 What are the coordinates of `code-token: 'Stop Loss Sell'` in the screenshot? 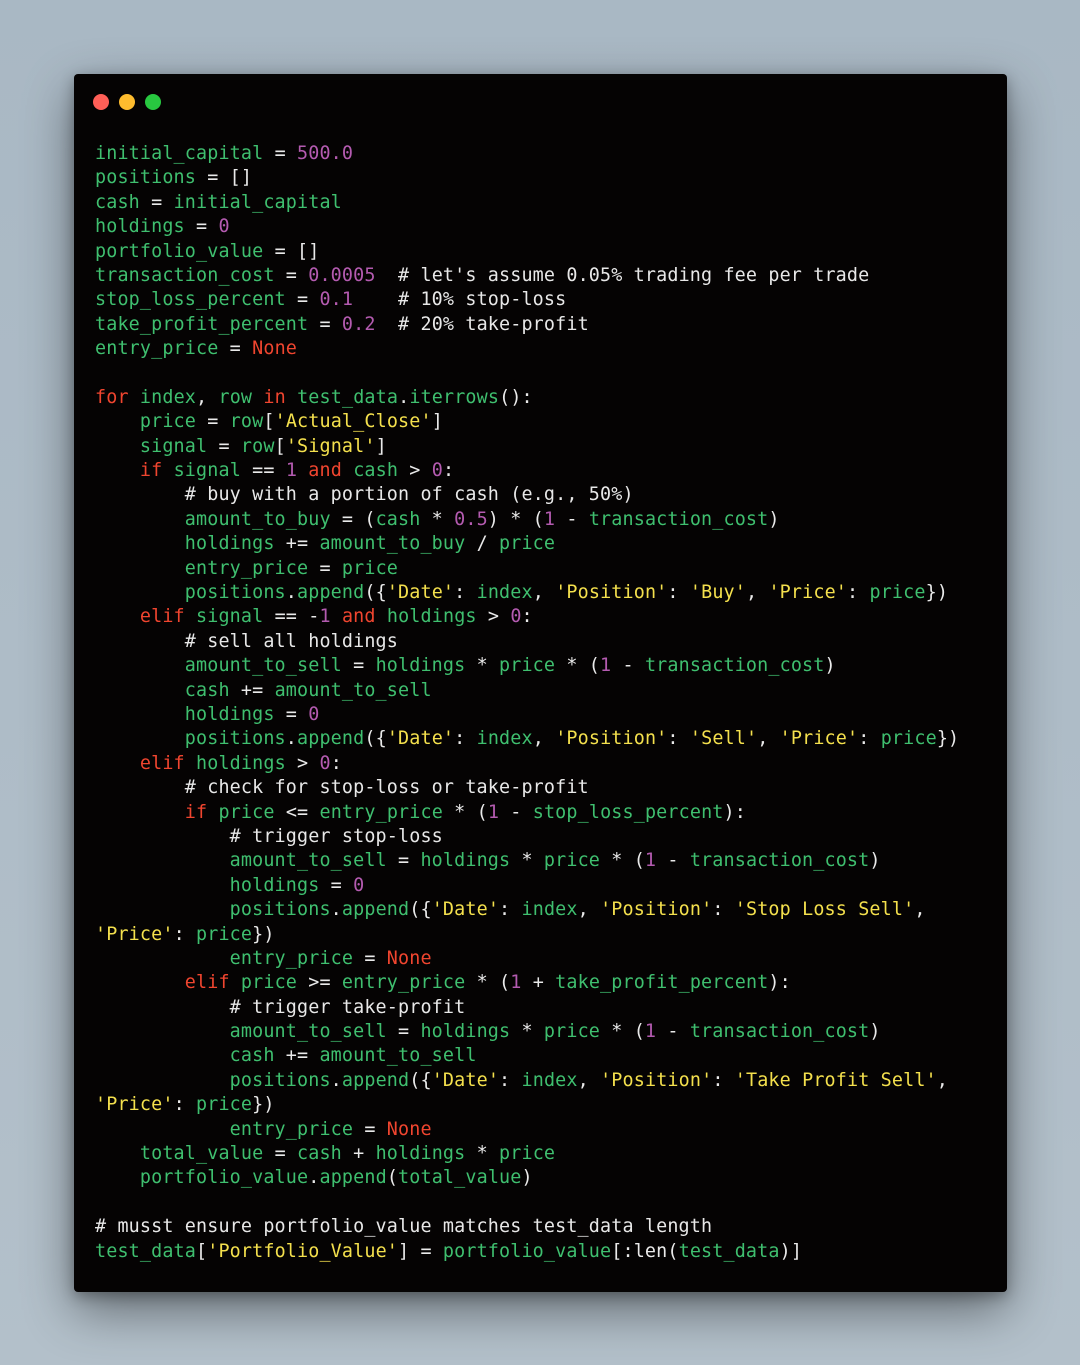 It's located at (824, 910).